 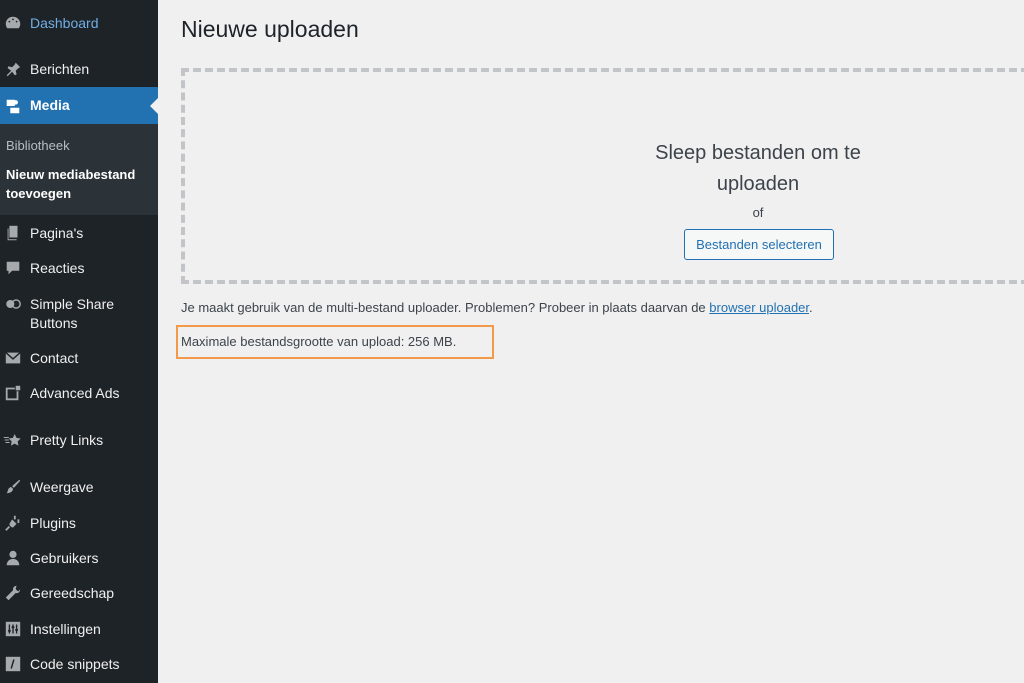 I want to click on sidebar-item-label: Pretty Links, so click(x=67, y=439).